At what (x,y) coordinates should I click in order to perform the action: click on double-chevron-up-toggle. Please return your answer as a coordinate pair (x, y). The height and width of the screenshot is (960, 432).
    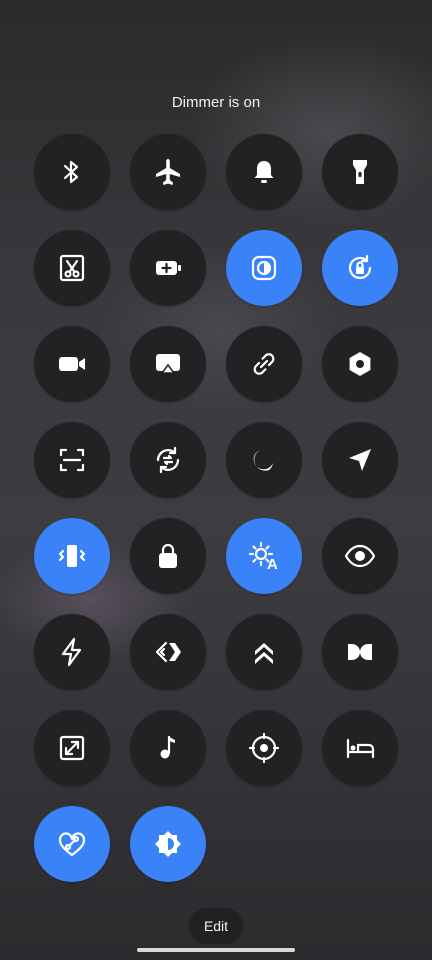
    Looking at the image, I should click on (264, 652).